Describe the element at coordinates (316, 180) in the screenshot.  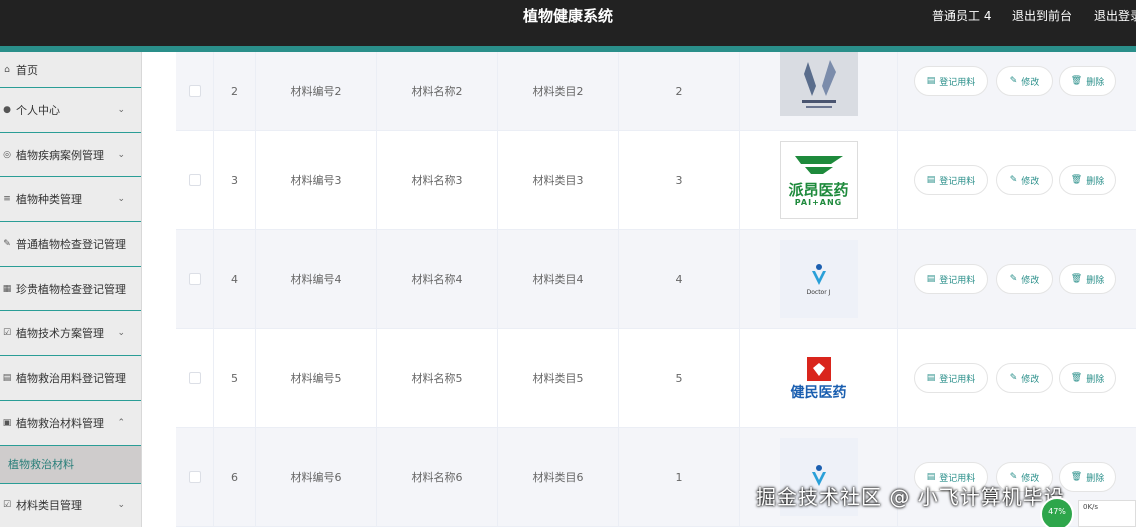
I see `material-code: 材料编号3` at that location.